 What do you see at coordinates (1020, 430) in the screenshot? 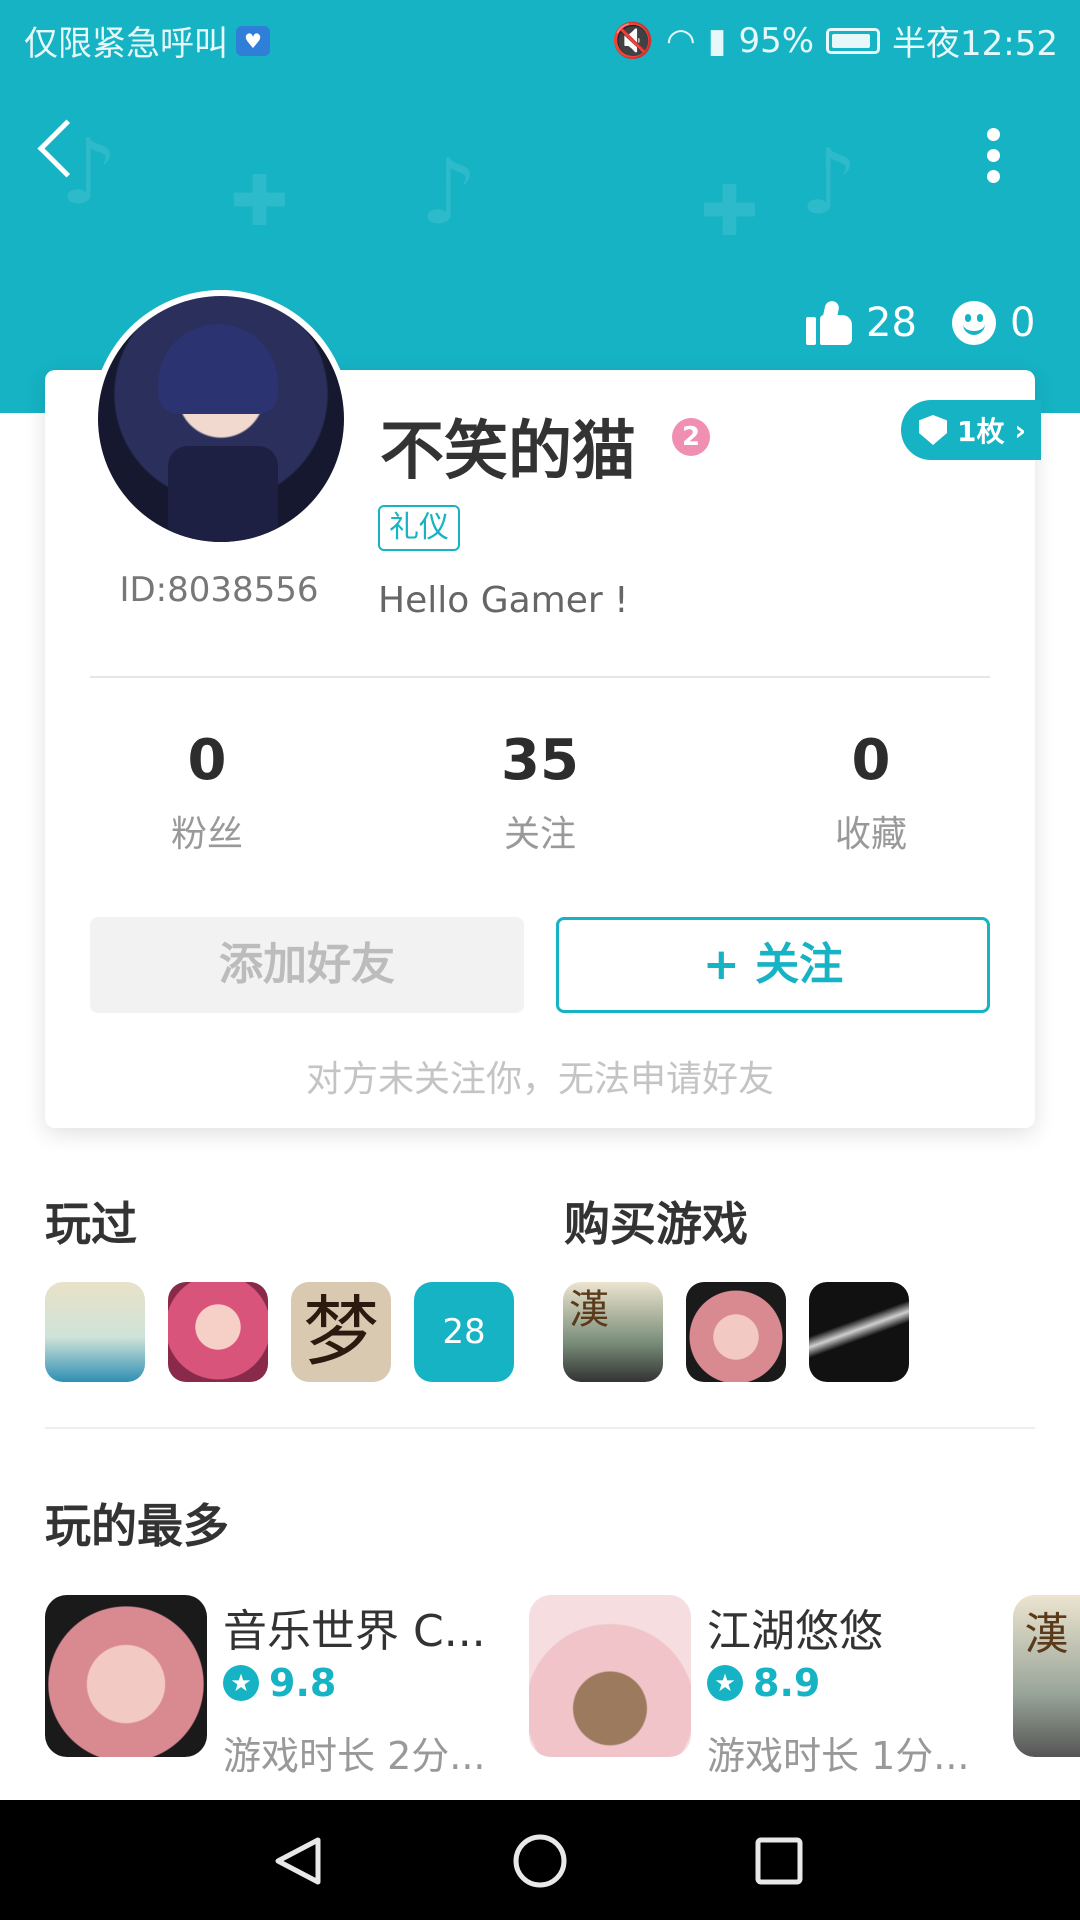
I see `chevron-right-icon: ›` at bounding box center [1020, 430].